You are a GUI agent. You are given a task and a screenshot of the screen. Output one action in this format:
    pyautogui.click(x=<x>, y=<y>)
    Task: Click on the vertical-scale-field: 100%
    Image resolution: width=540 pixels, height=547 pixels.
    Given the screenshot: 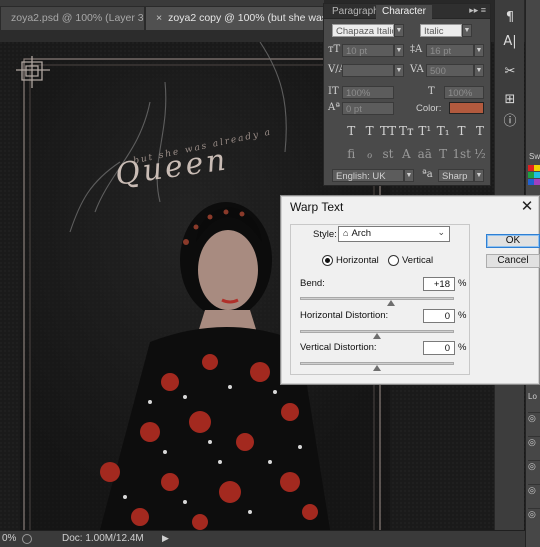 What is the action you would take?
    pyautogui.click(x=368, y=92)
    